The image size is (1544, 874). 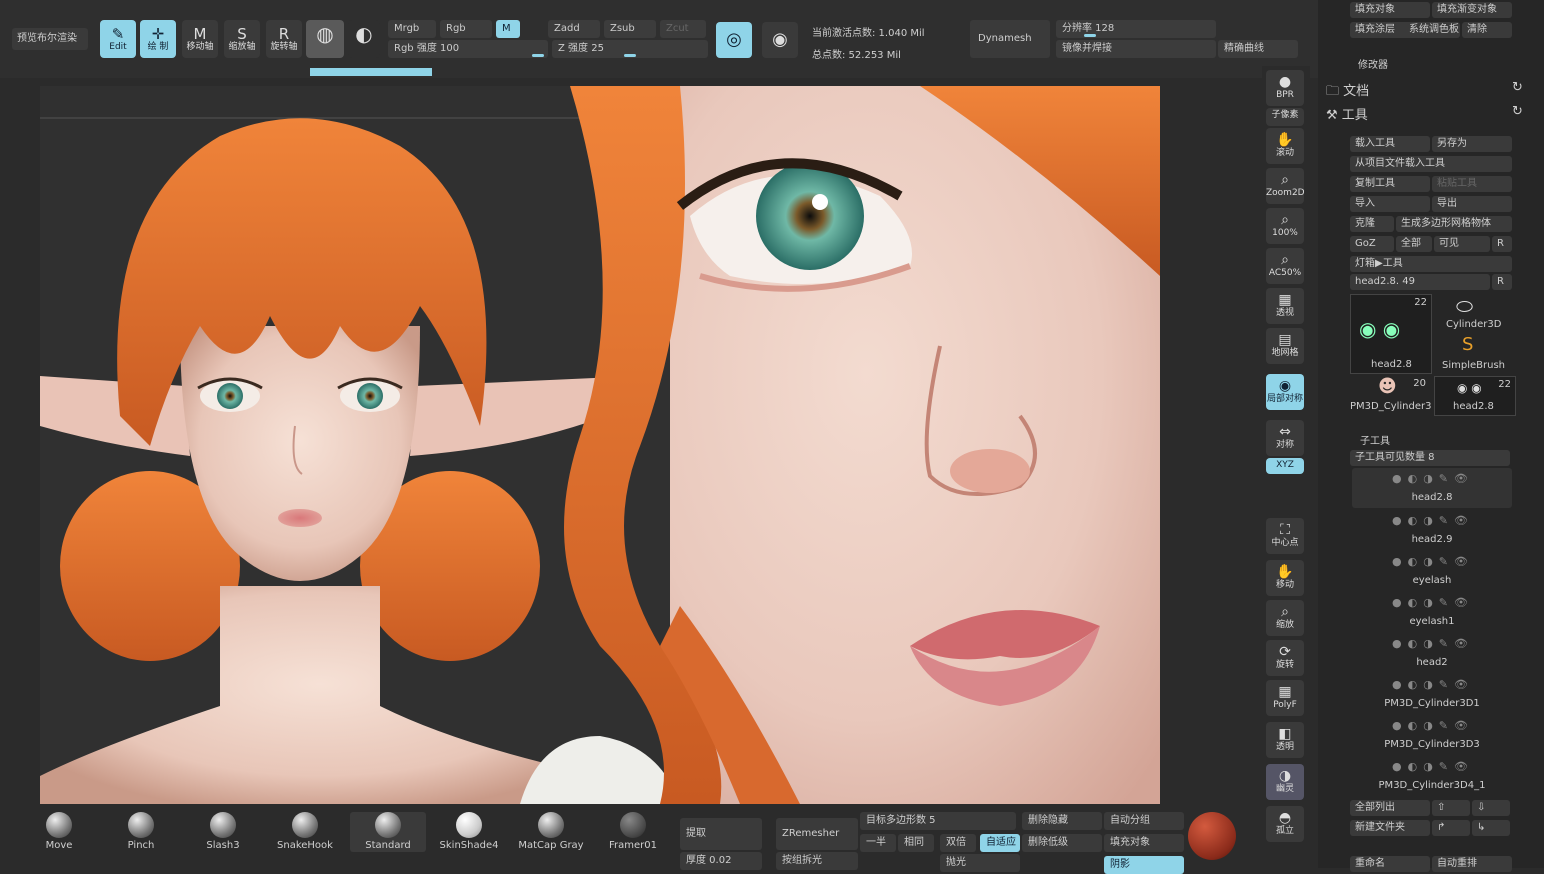 I want to click on brush-move: Move, so click(x=59, y=832).